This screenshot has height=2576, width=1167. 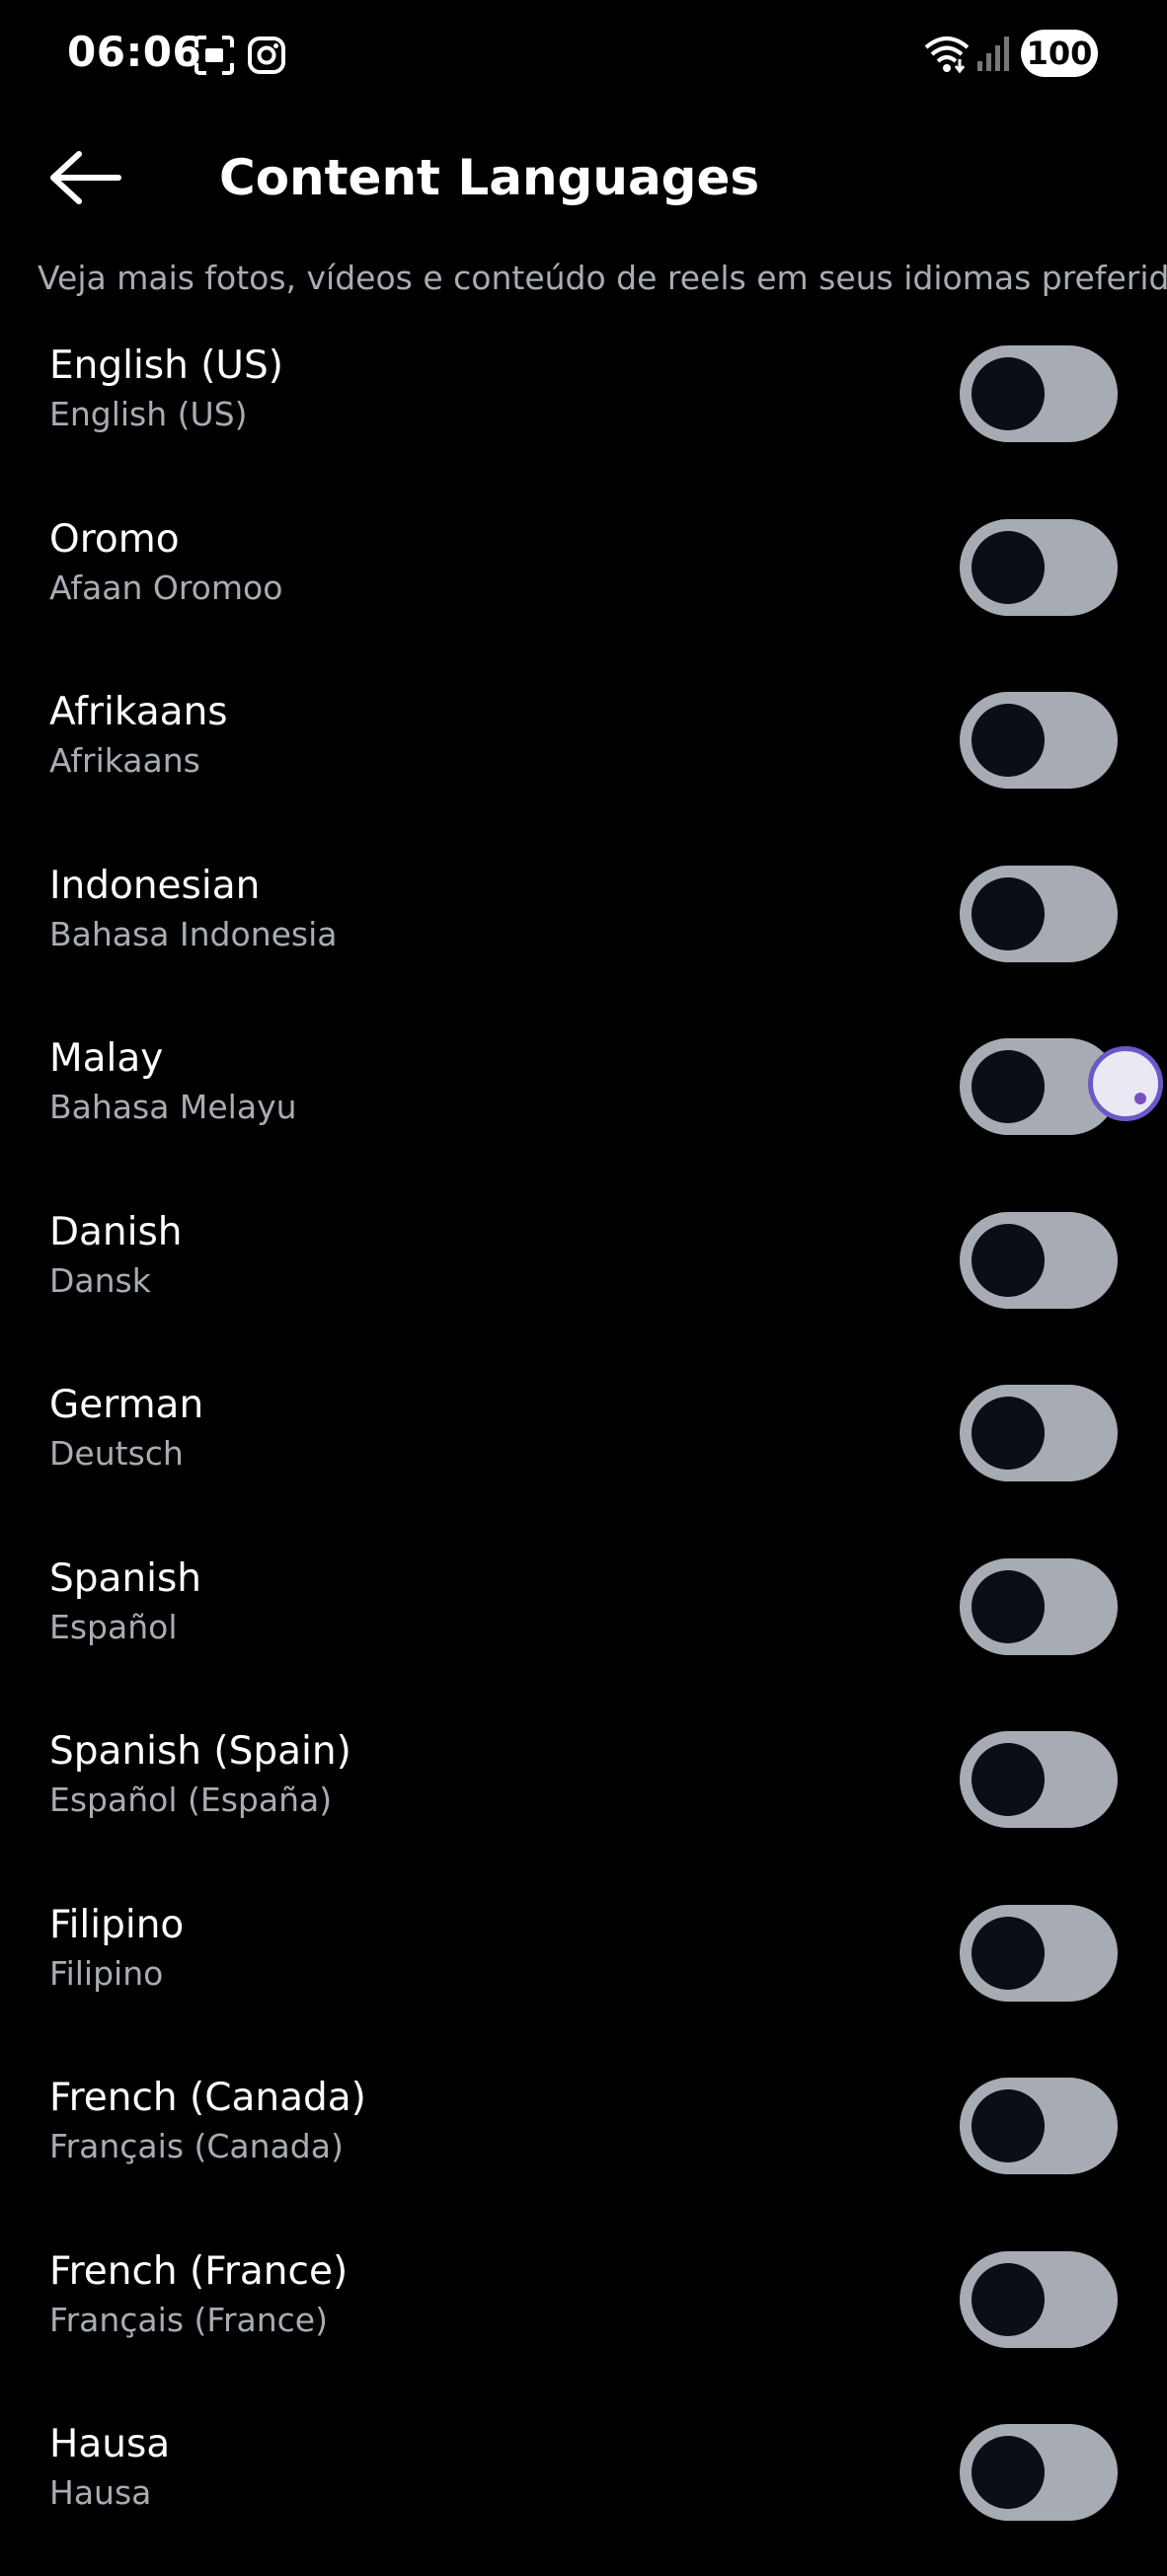 What do you see at coordinates (583, 1623) in the screenshot?
I see `language-row: Spanish Español` at bounding box center [583, 1623].